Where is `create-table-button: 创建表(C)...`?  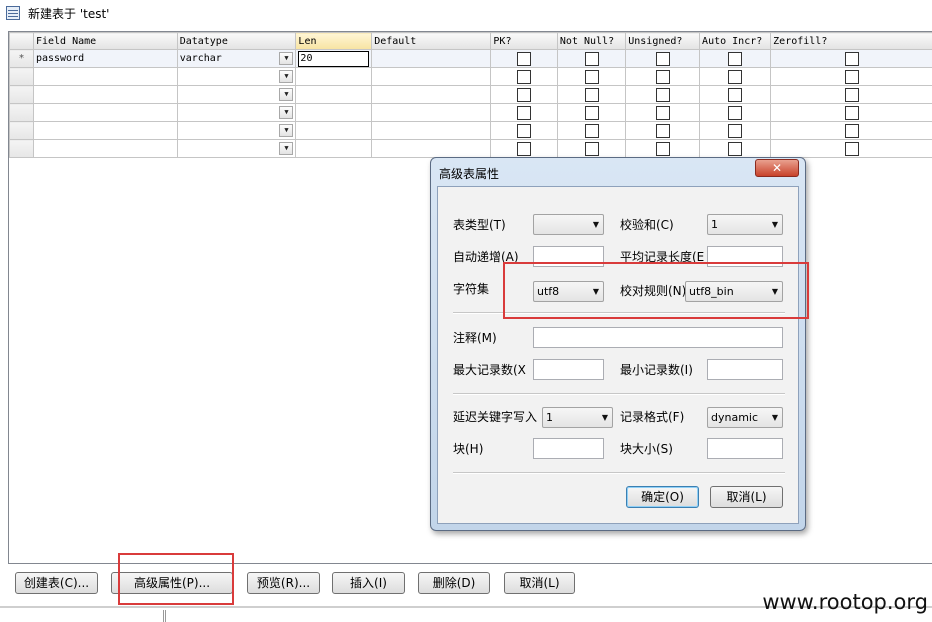 create-table-button: 创建表(C)... is located at coordinates (56, 583).